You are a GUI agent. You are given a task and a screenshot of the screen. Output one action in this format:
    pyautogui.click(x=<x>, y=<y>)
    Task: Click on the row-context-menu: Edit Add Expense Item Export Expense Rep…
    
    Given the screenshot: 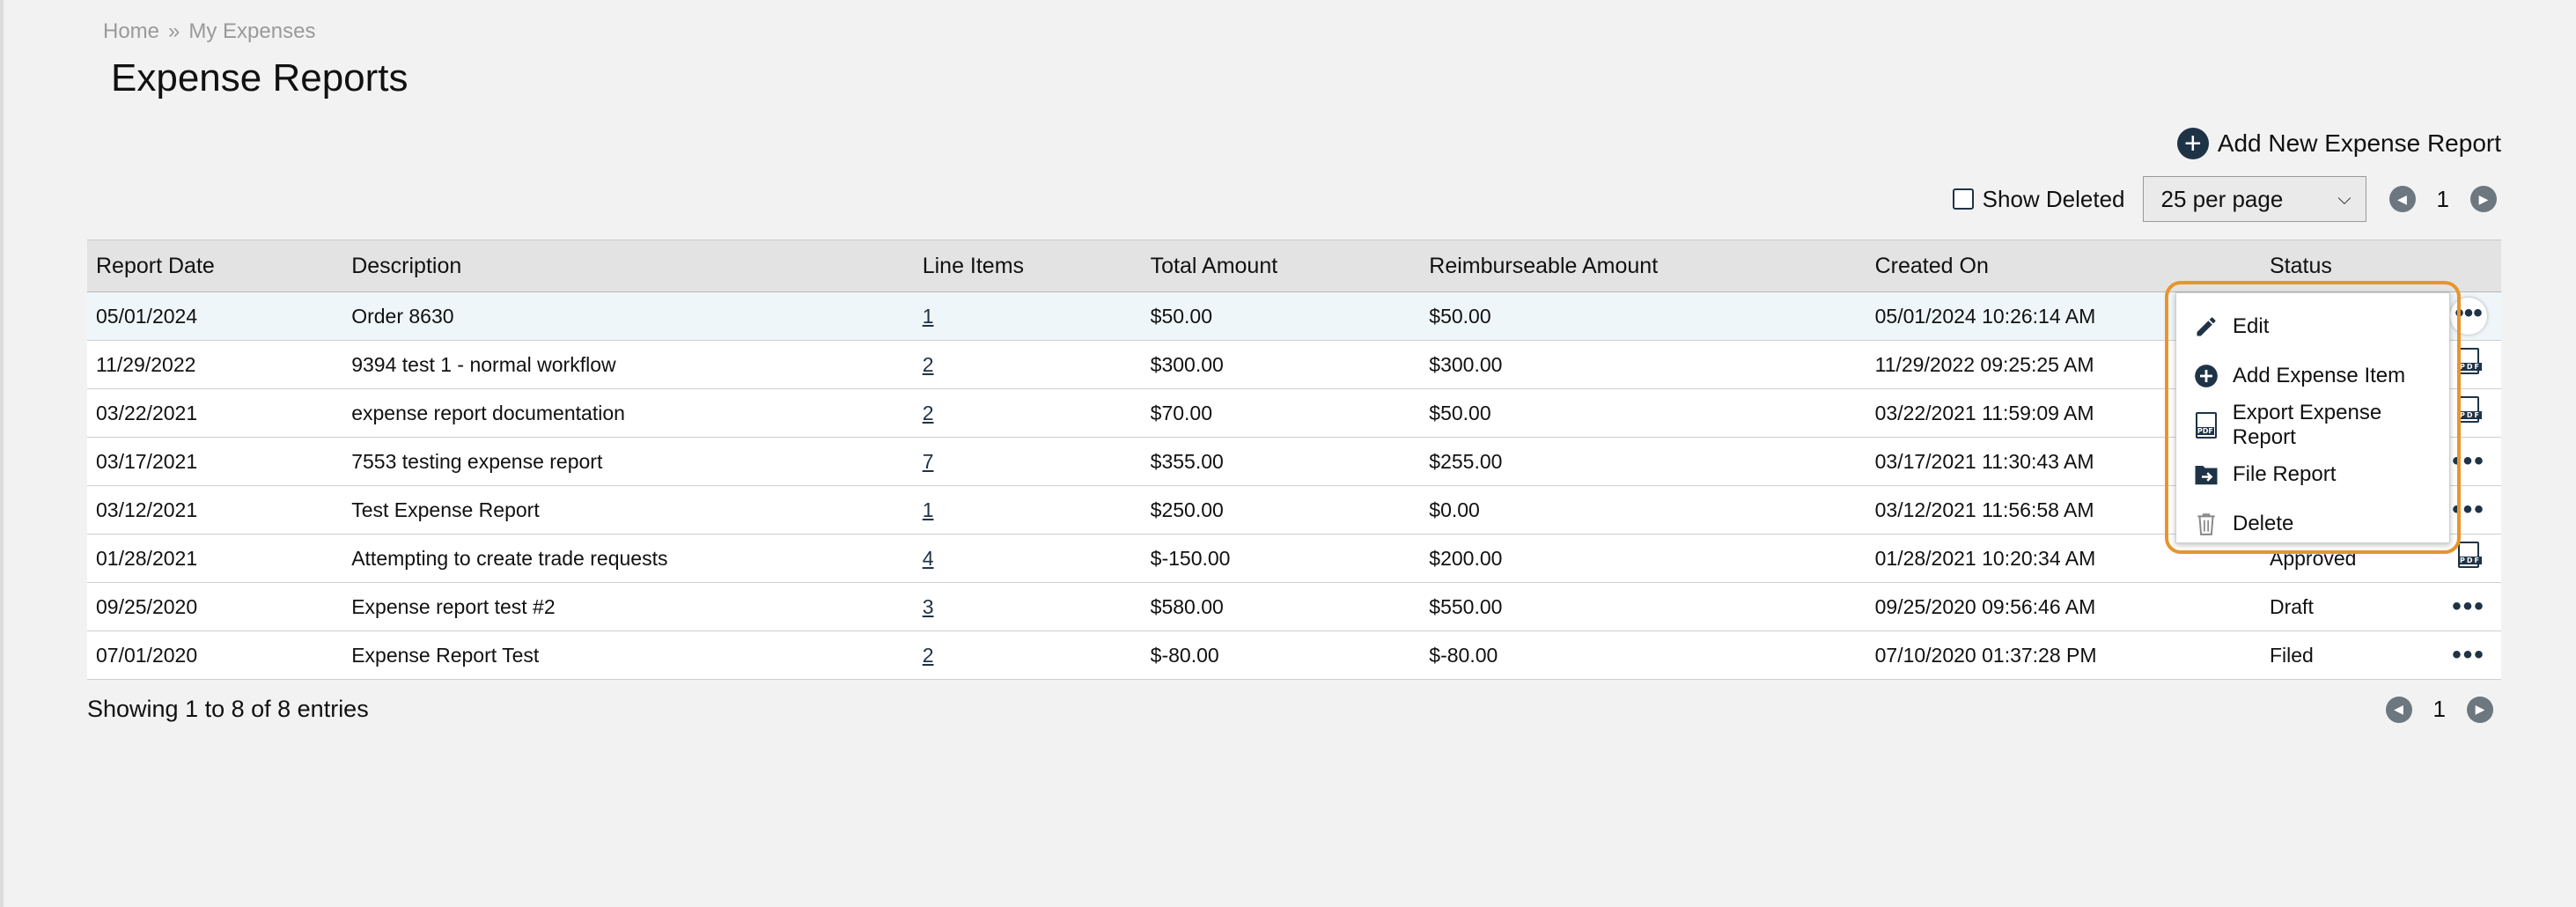 What is the action you would take?
    pyautogui.click(x=2312, y=418)
    